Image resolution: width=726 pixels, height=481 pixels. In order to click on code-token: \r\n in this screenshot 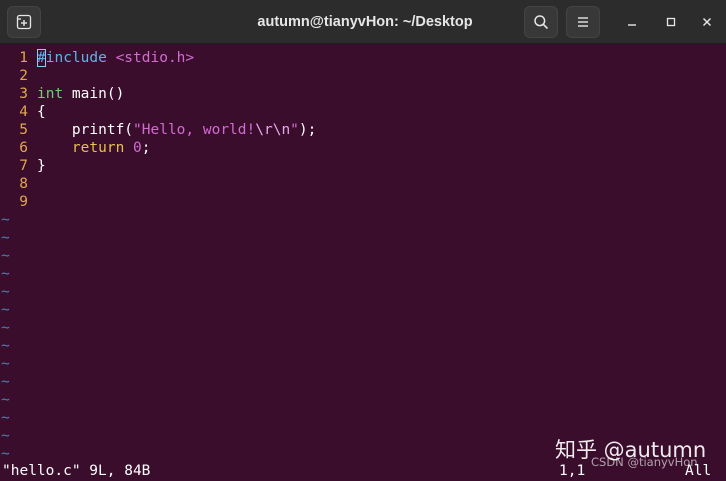, I will do `click(273, 130)`.